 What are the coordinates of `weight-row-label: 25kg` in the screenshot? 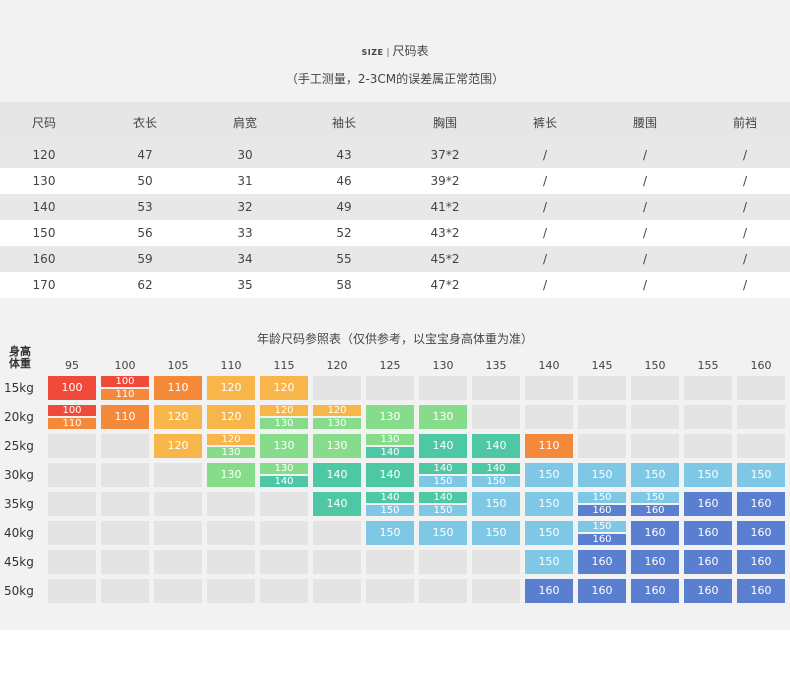 It's located at (19, 446).